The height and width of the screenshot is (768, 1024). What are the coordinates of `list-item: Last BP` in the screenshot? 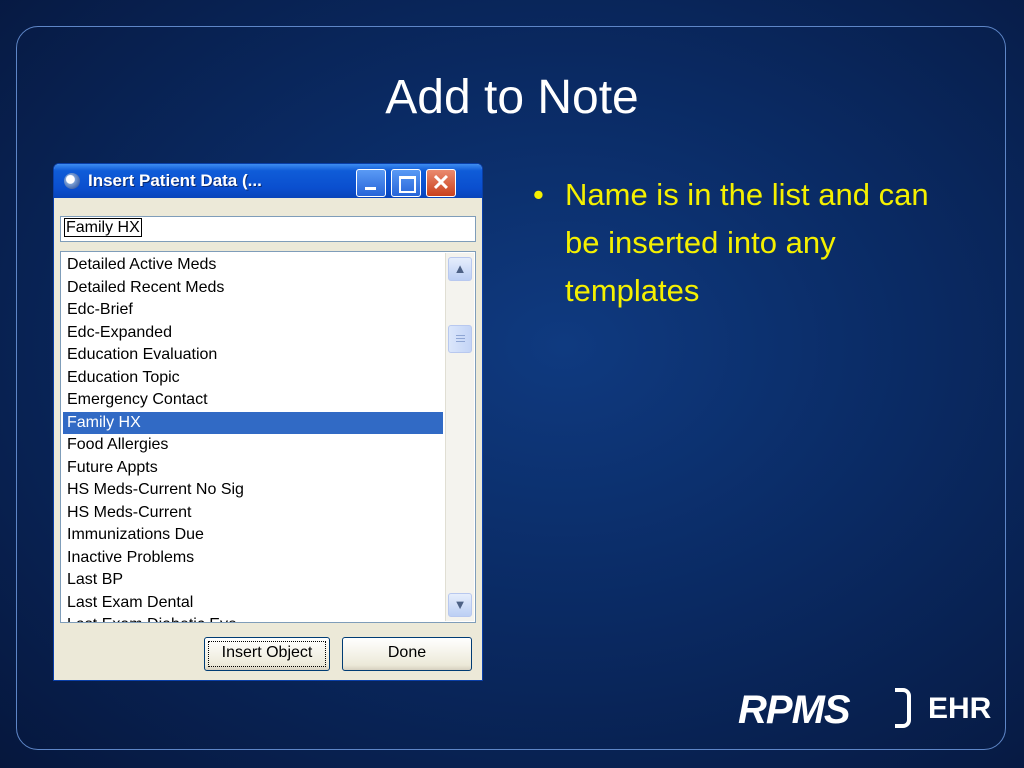 It's located at (253, 580).